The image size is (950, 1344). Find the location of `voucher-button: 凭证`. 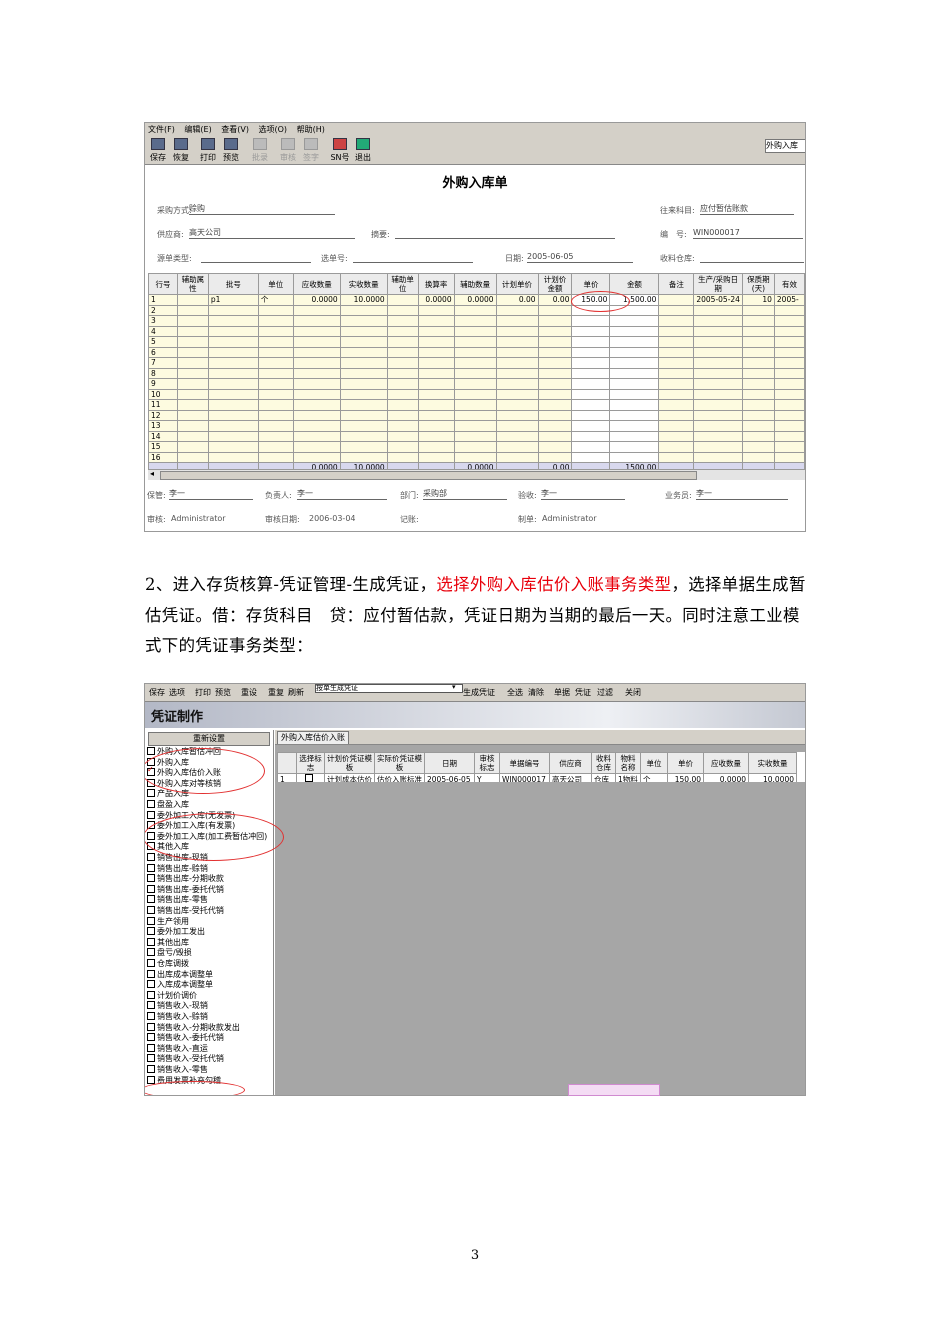

voucher-button: 凭证 is located at coordinates (583, 692).